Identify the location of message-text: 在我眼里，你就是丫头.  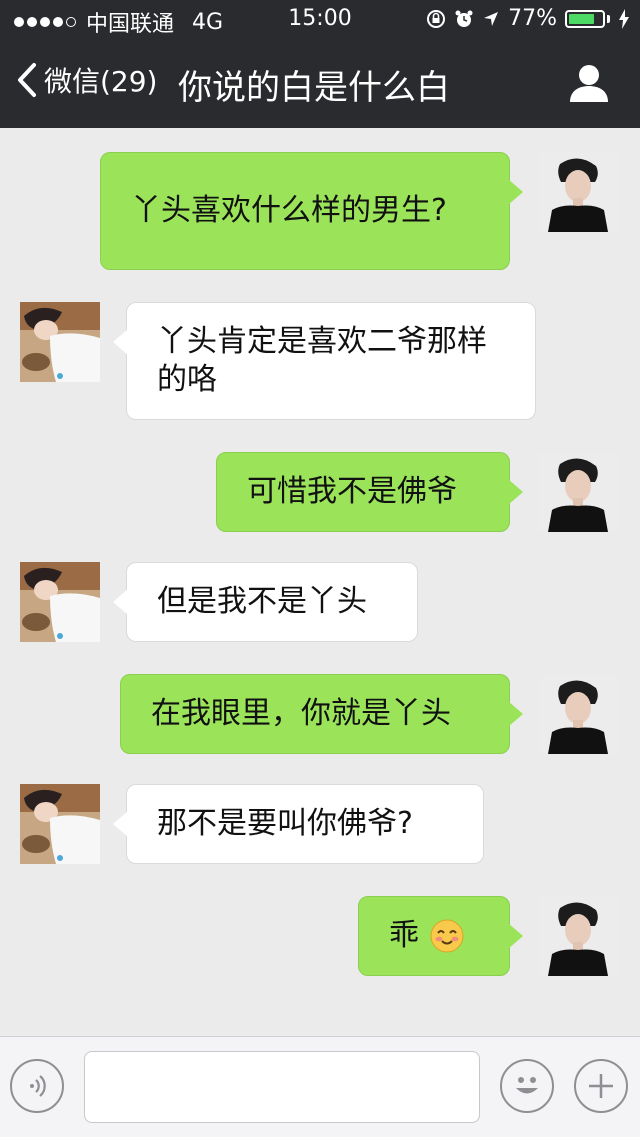
(301, 713).